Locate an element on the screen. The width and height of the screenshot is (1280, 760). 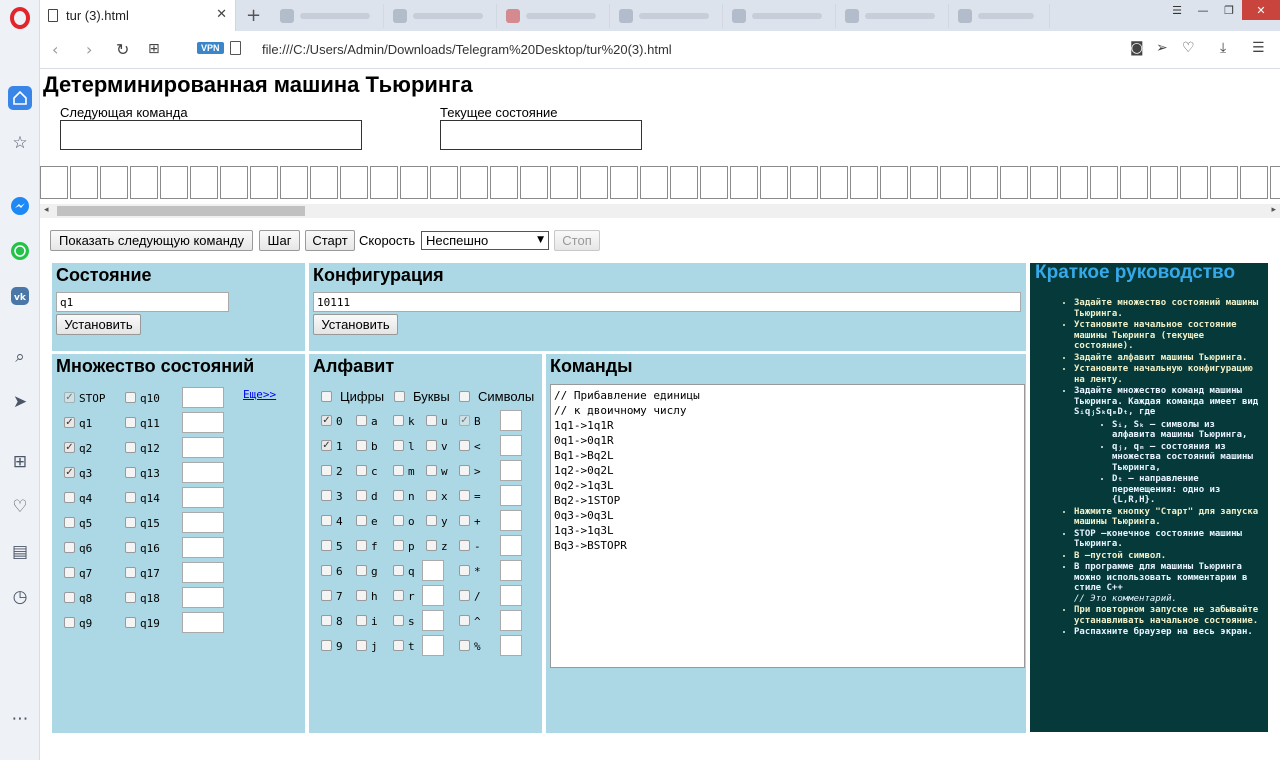
search-icon: ⌕ is located at coordinates (20, 357).